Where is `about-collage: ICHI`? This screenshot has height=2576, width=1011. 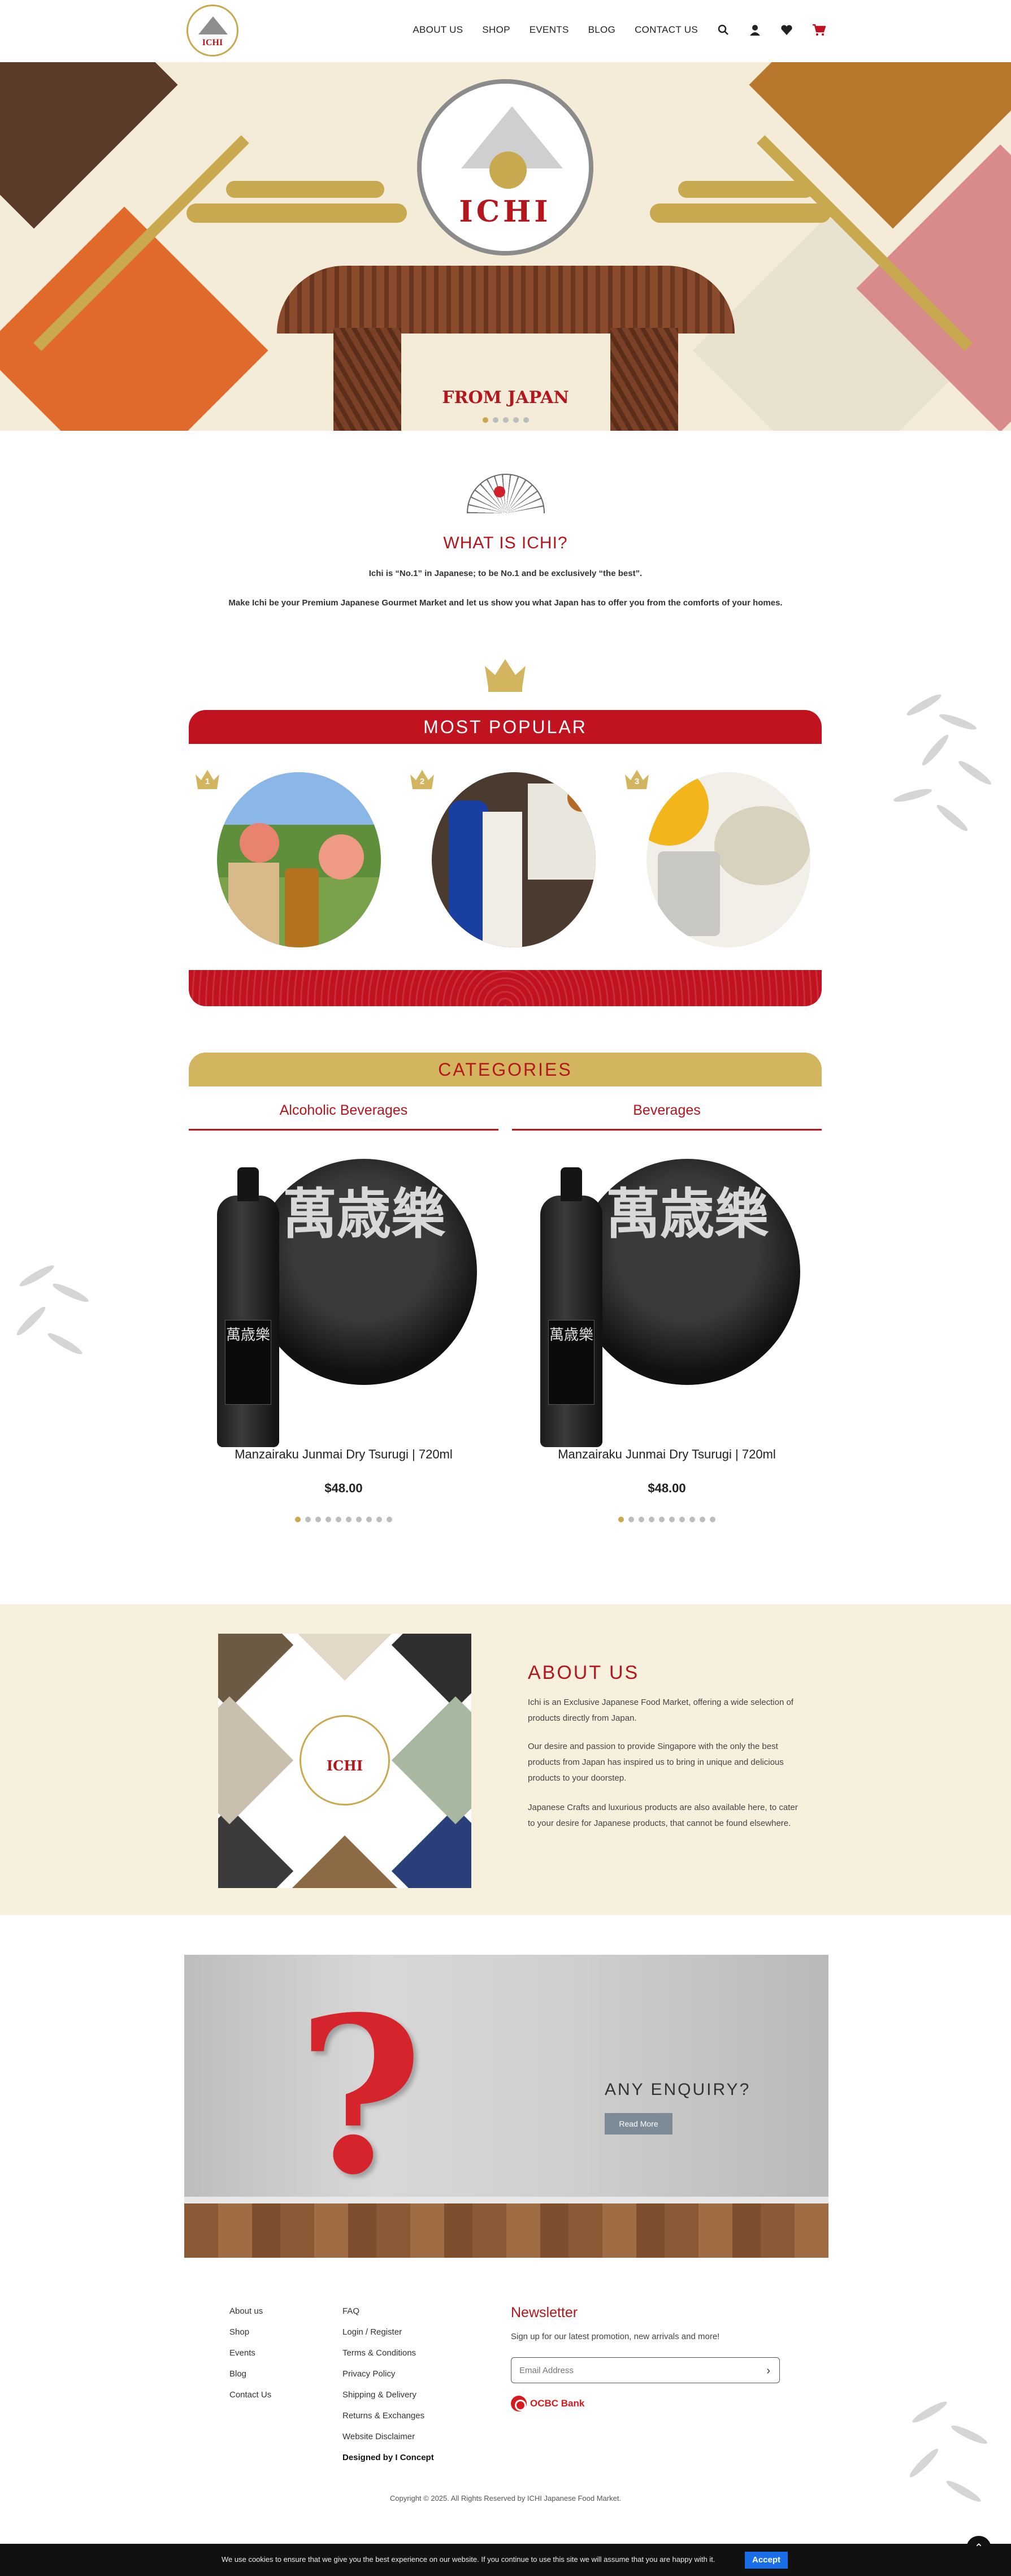
about-collage: ICHI is located at coordinates (344, 1761).